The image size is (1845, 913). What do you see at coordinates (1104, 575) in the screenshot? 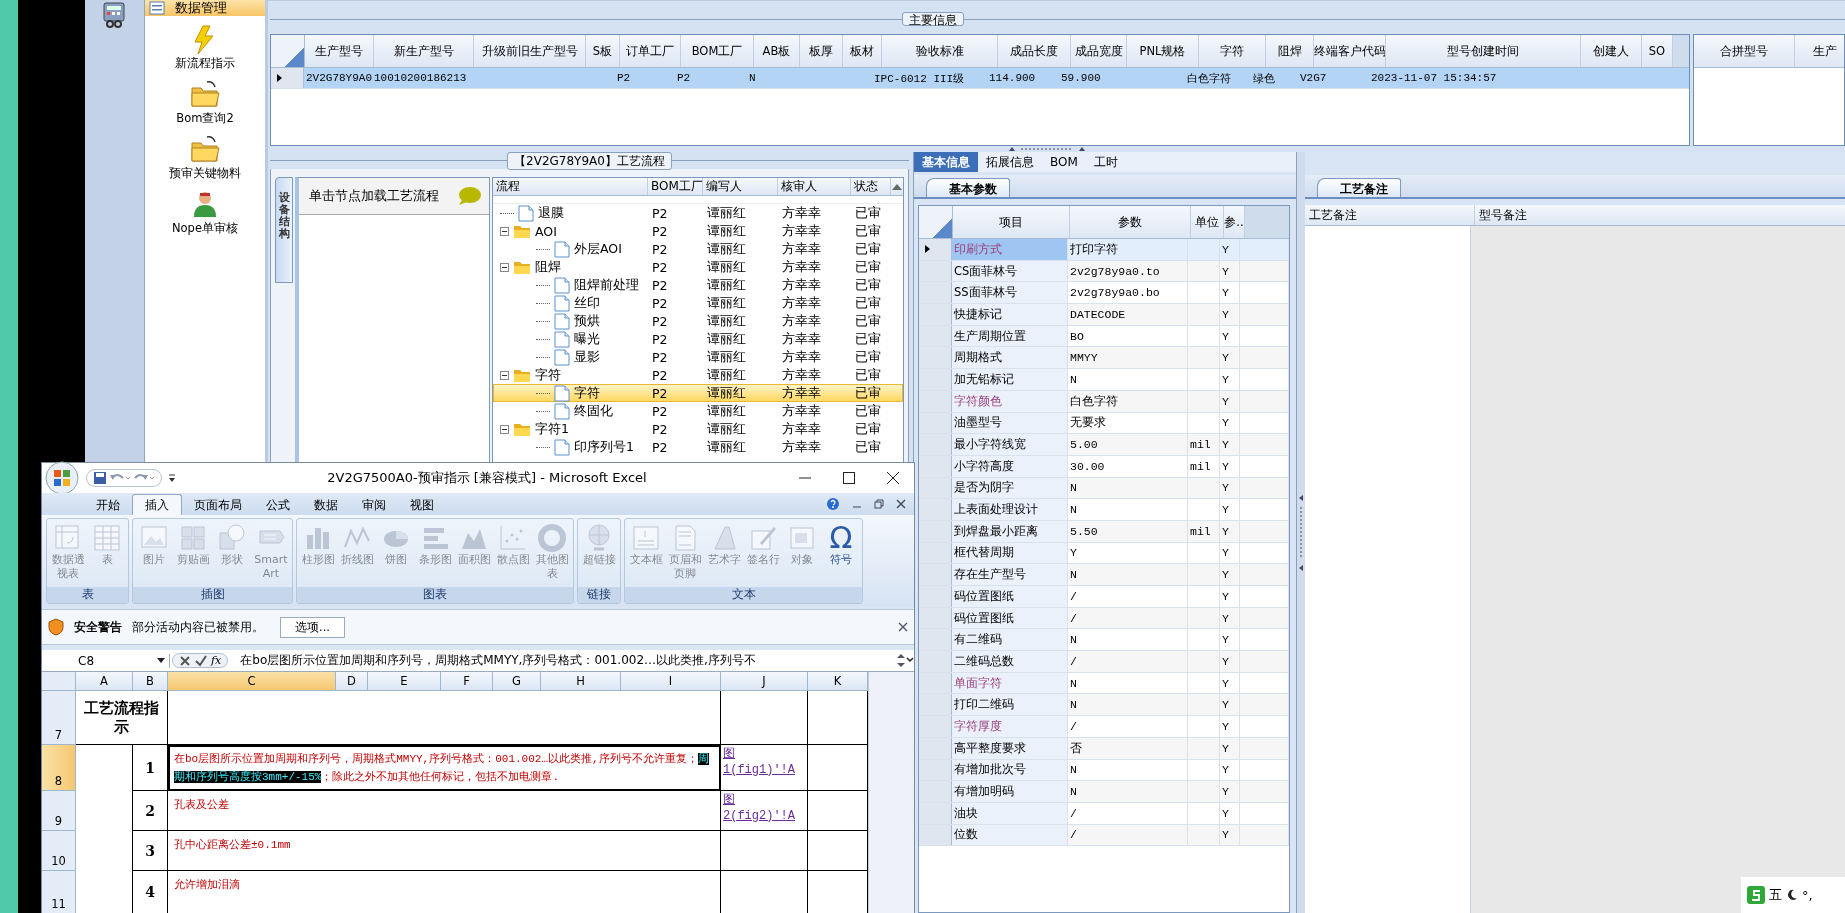
I see `table-row: 存在生产型号 N Y` at bounding box center [1104, 575].